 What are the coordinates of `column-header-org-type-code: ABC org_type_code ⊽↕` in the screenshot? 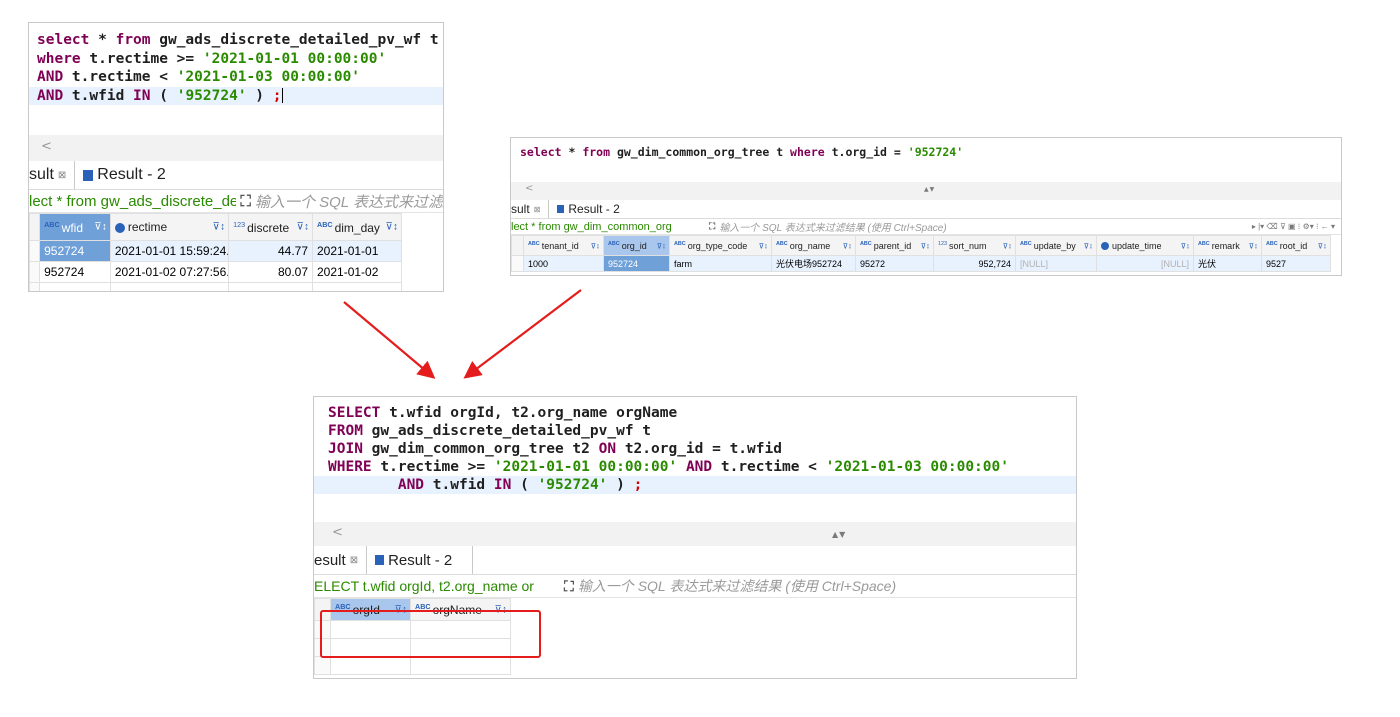 It's located at (720, 245).